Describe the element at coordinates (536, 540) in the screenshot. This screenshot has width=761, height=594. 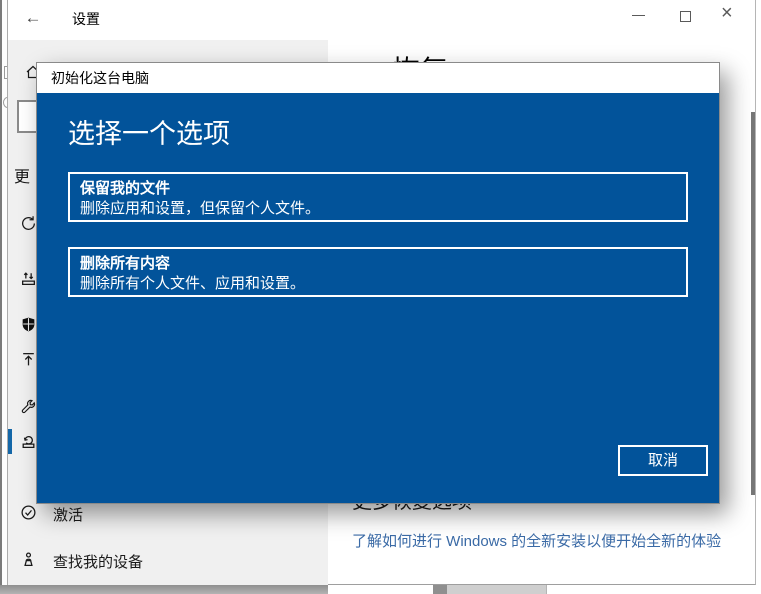
I see `fresh-start-link: 了解如何进行 Windows 的全新安装以便开始全新的体验` at that location.